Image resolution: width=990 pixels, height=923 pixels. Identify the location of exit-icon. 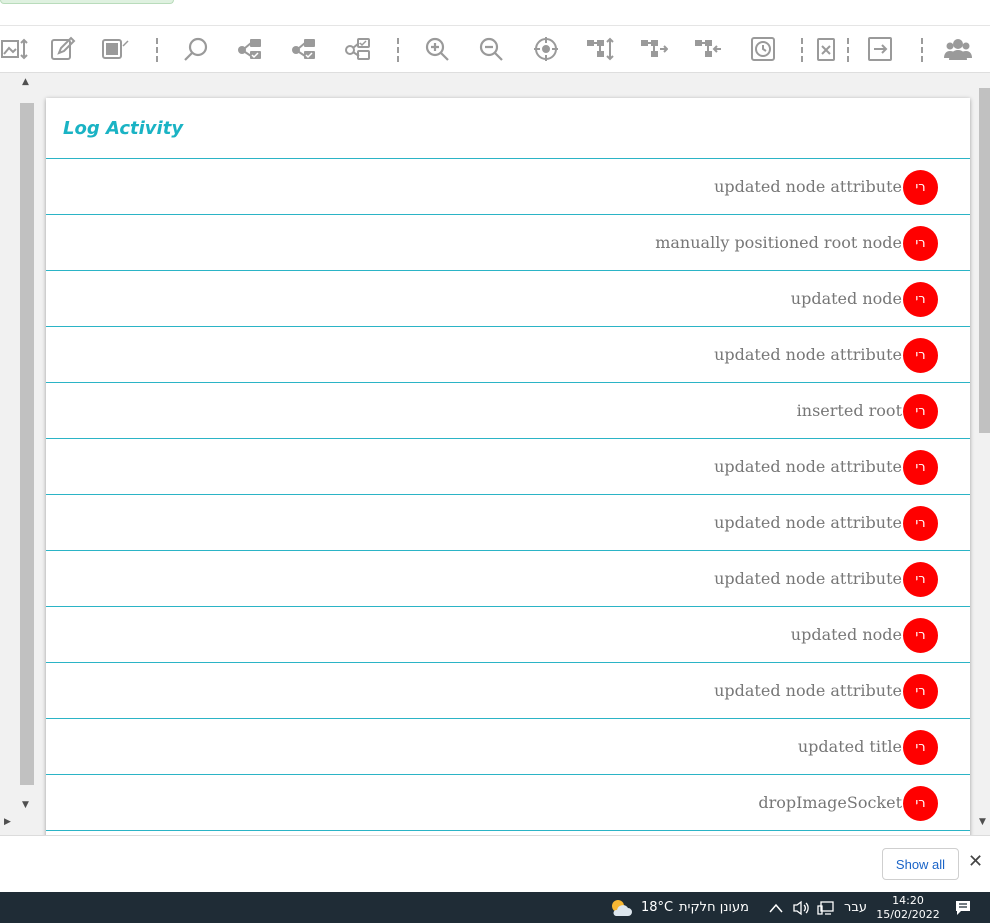
(880, 49).